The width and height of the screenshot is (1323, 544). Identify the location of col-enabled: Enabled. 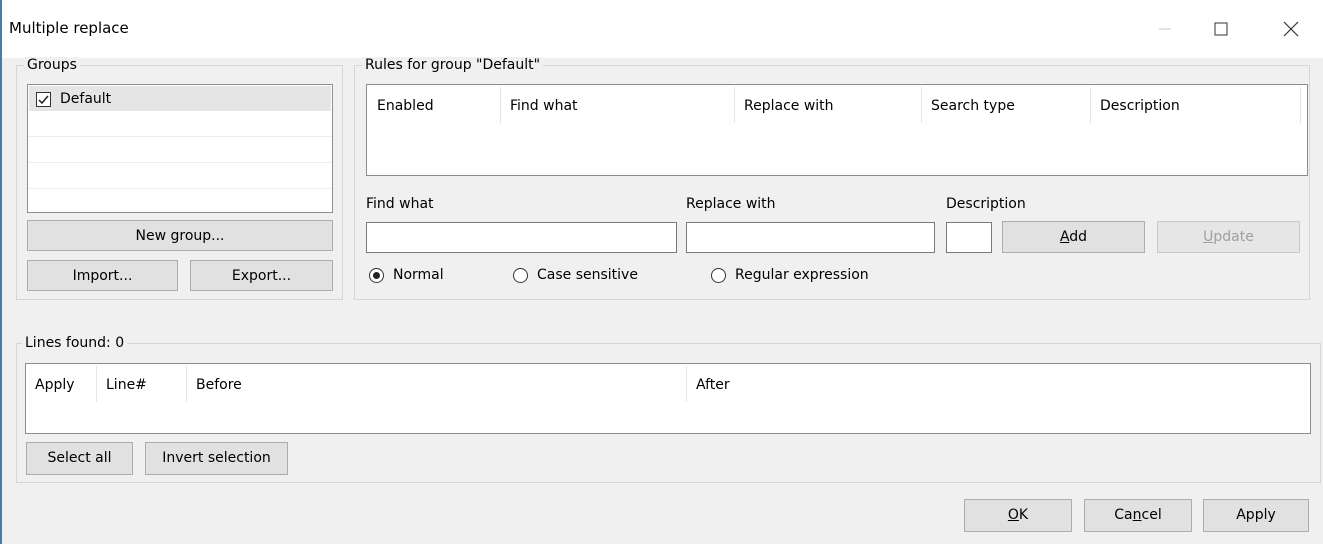
(405, 106).